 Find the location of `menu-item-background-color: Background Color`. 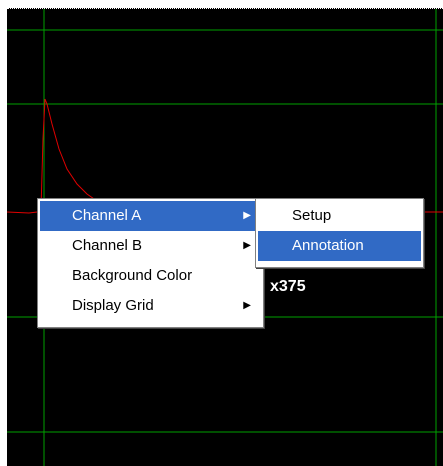

menu-item-background-color: Background Color is located at coordinates (150, 276).